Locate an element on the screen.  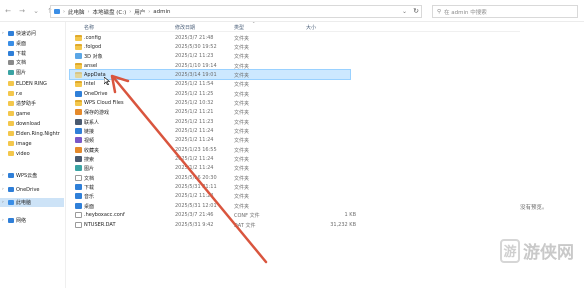
search-box: ⚲ 在 admin 中搜索 is located at coordinates (505, 11).